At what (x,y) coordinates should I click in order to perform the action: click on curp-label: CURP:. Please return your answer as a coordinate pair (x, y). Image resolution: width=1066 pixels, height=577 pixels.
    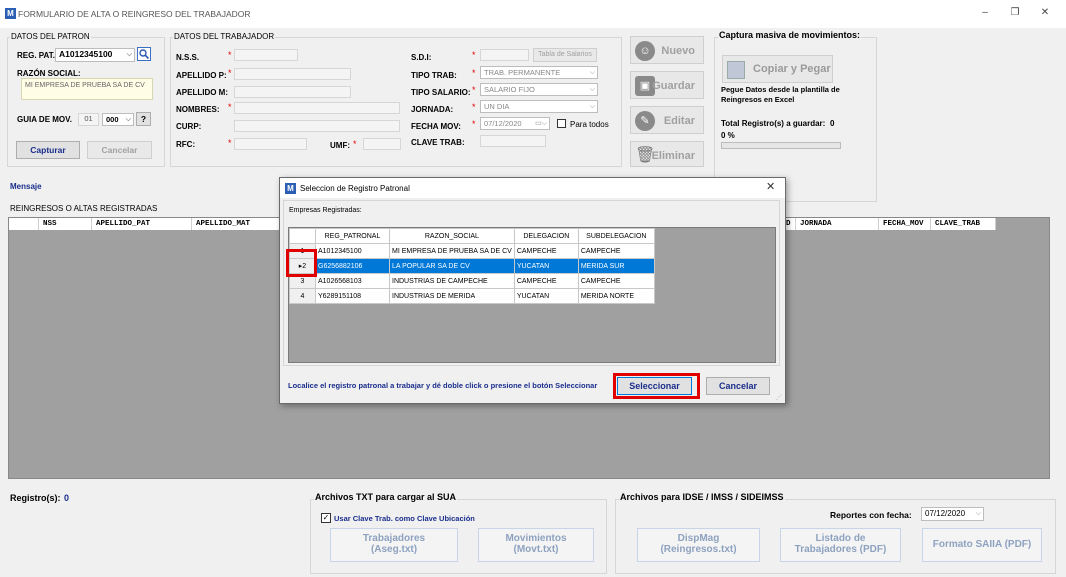
    Looking at the image, I should click on (189, 126).